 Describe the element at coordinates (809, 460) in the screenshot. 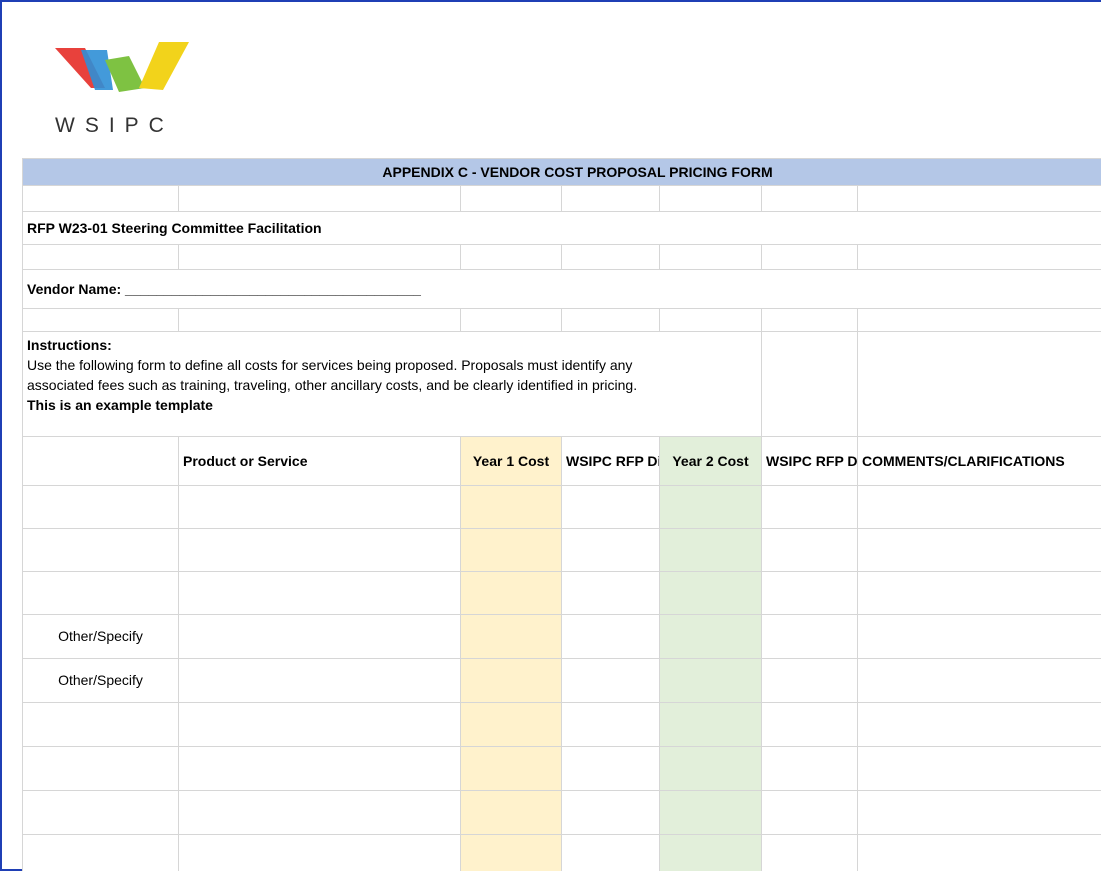

I see `header-wsipc-rfp-discount-2: WSIPC RFP Discount` at that location.